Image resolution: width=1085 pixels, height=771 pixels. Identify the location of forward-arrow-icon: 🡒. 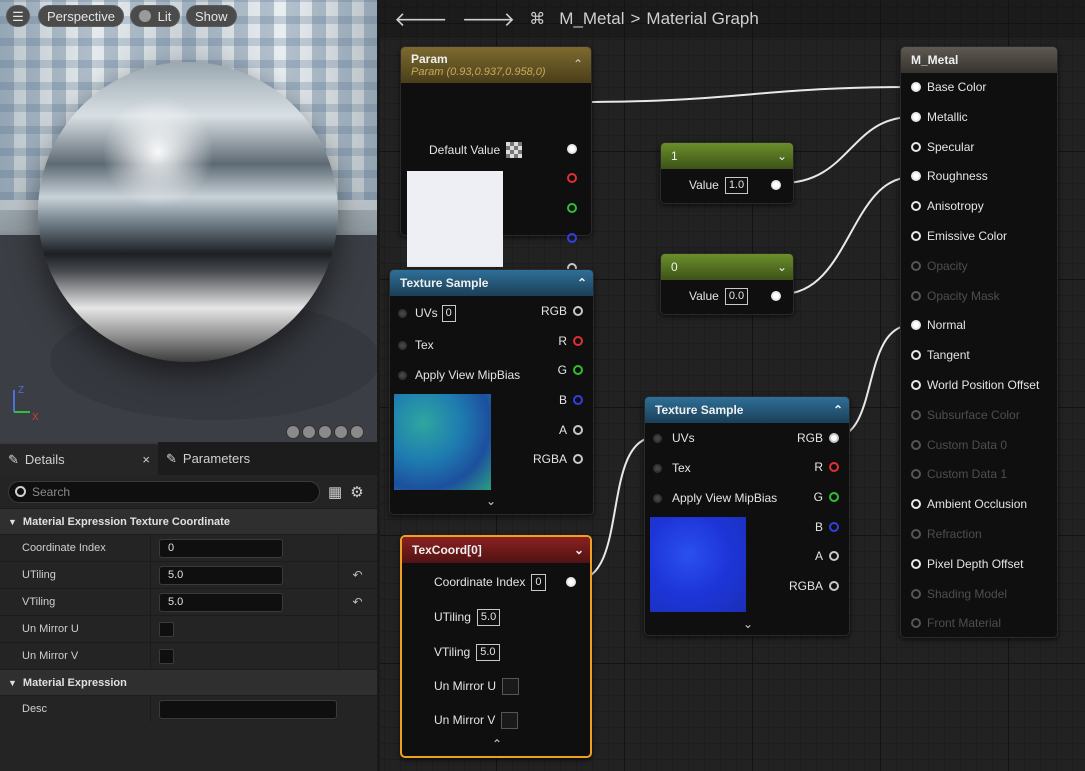
(489, 19).